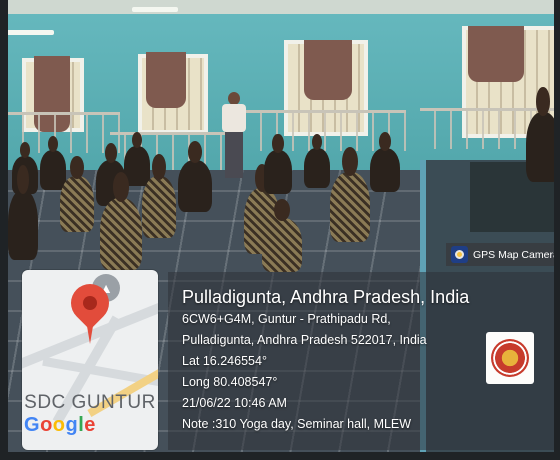  I want to click on map-thumbnail: ▲ SDC GUNTUR Google, so click(90, 360).